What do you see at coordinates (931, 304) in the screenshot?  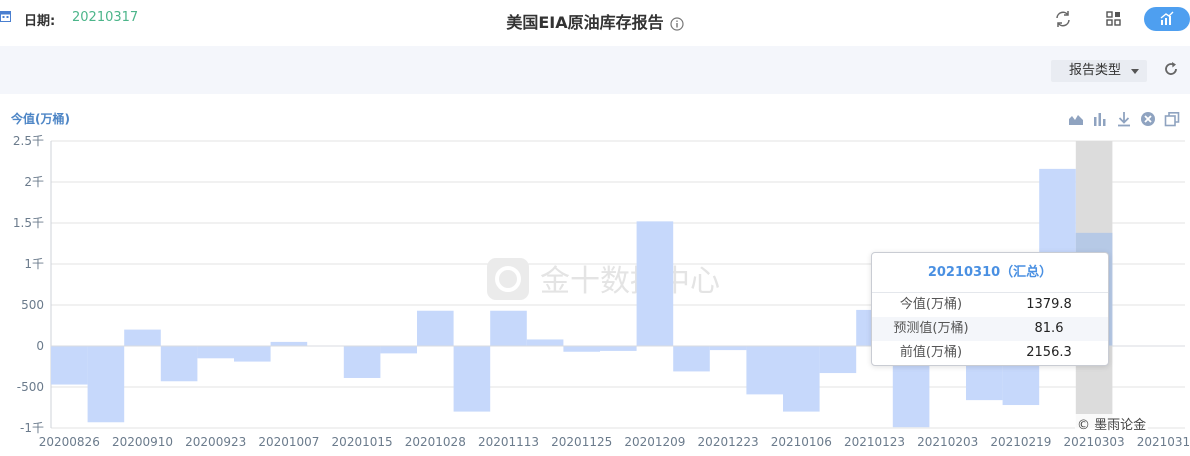 I see `tooltip-label: 今值(万桶)` at bounding box center [931, 304].